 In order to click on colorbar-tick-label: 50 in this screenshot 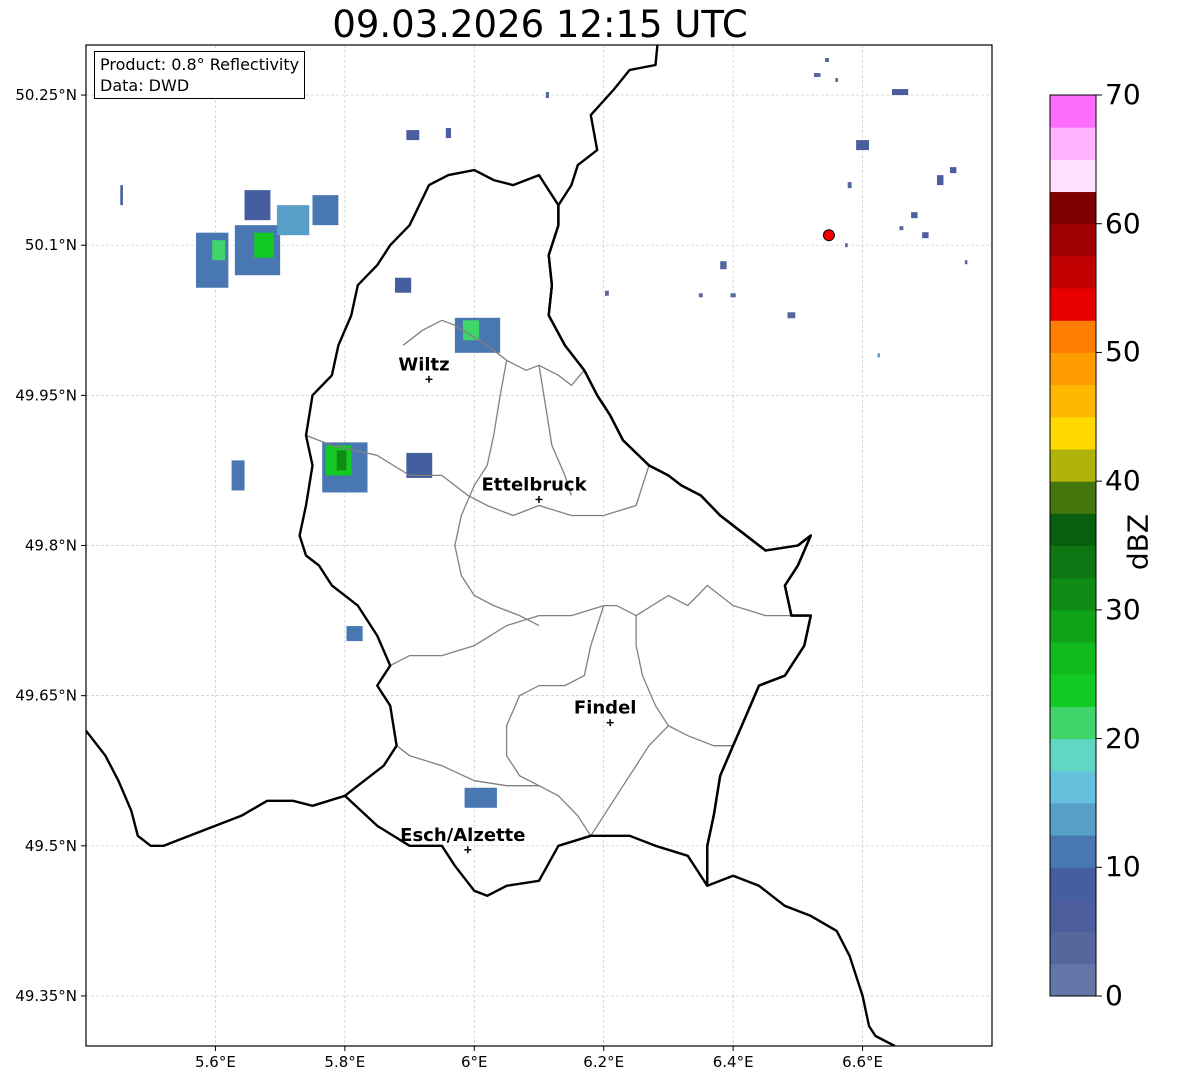, I will do `click(1123, 352)`.